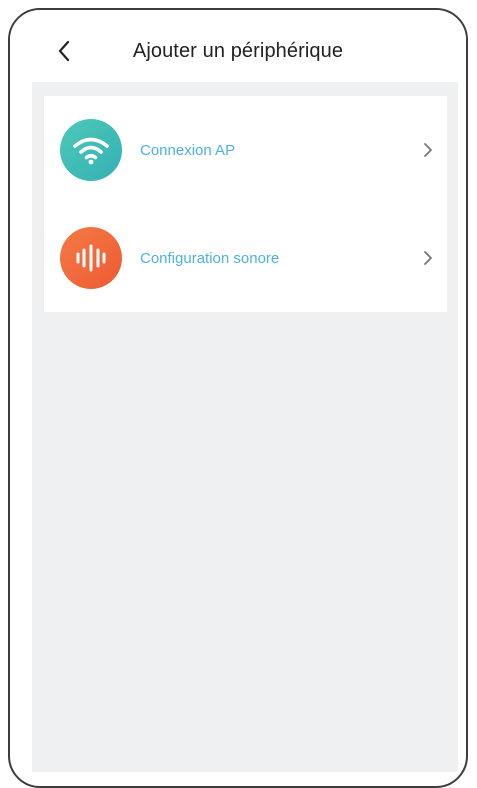 This screenshot has height=788, width=477. I want to click on header: Ajouter un périphérique, so click(238, 46).